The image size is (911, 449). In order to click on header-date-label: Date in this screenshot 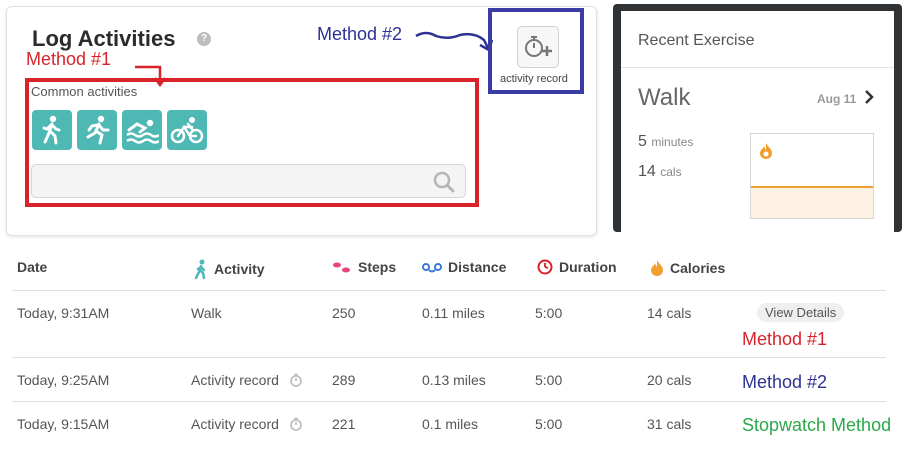, I will do `click(32, 267)`.